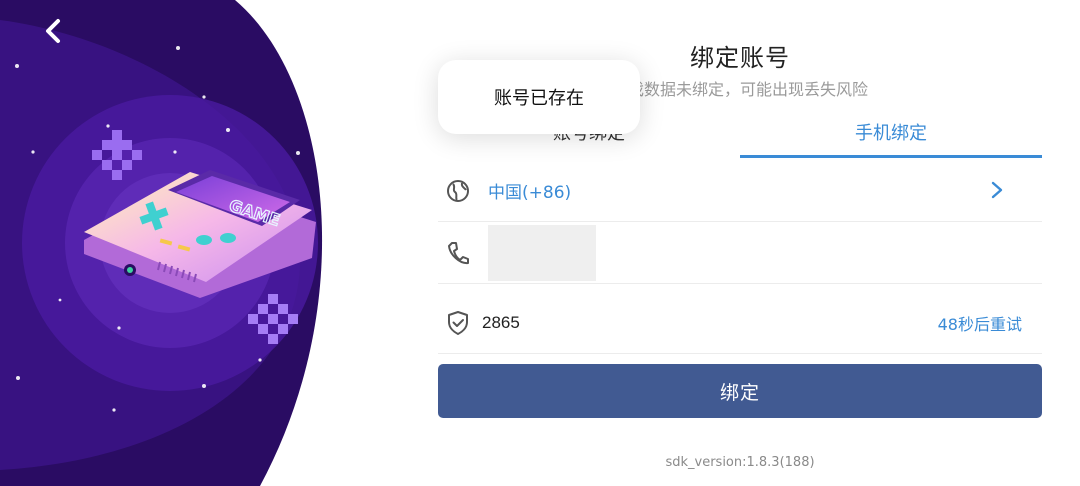 This screenshot has width=1080, height=486. What do you see at coordinates (891, 136) in the screenshot?
I see `tab-phone-bind: 手机绑定` at bounding box center [891, 136].